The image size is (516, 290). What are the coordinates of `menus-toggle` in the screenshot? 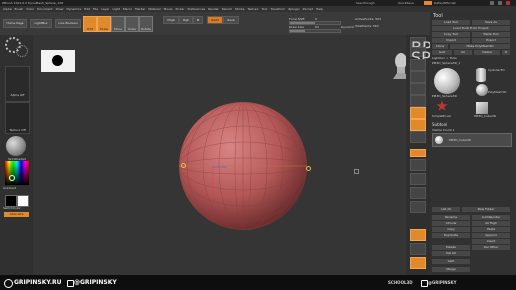 It's located at (428, 3).